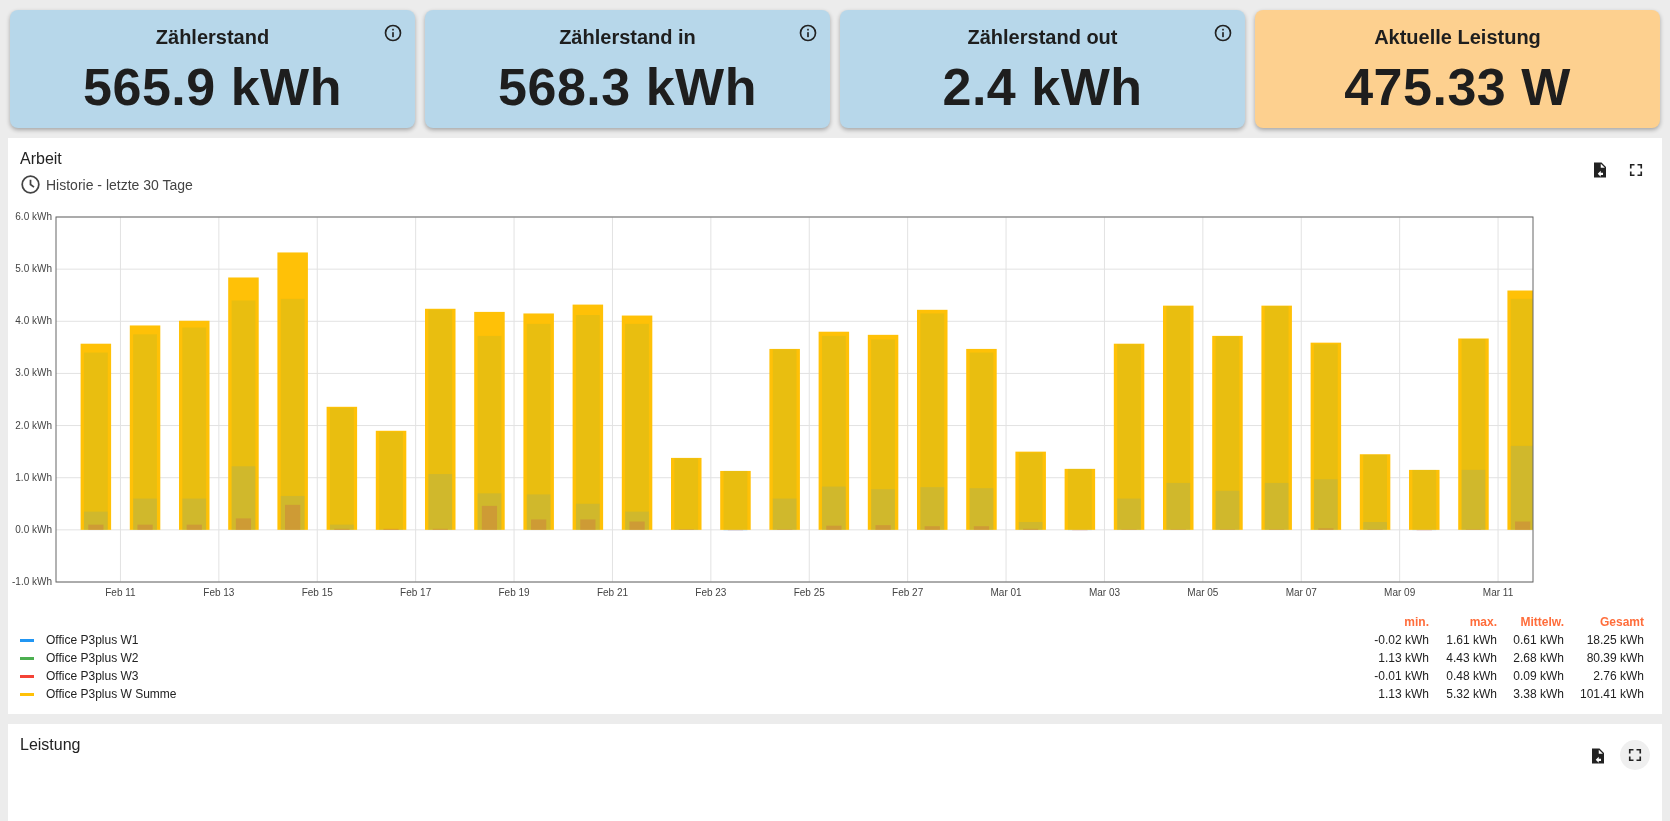 This screenshot has width=1670, height=821. I want to click on y-tick-label: 4.0 kWh, so click(33, 321).